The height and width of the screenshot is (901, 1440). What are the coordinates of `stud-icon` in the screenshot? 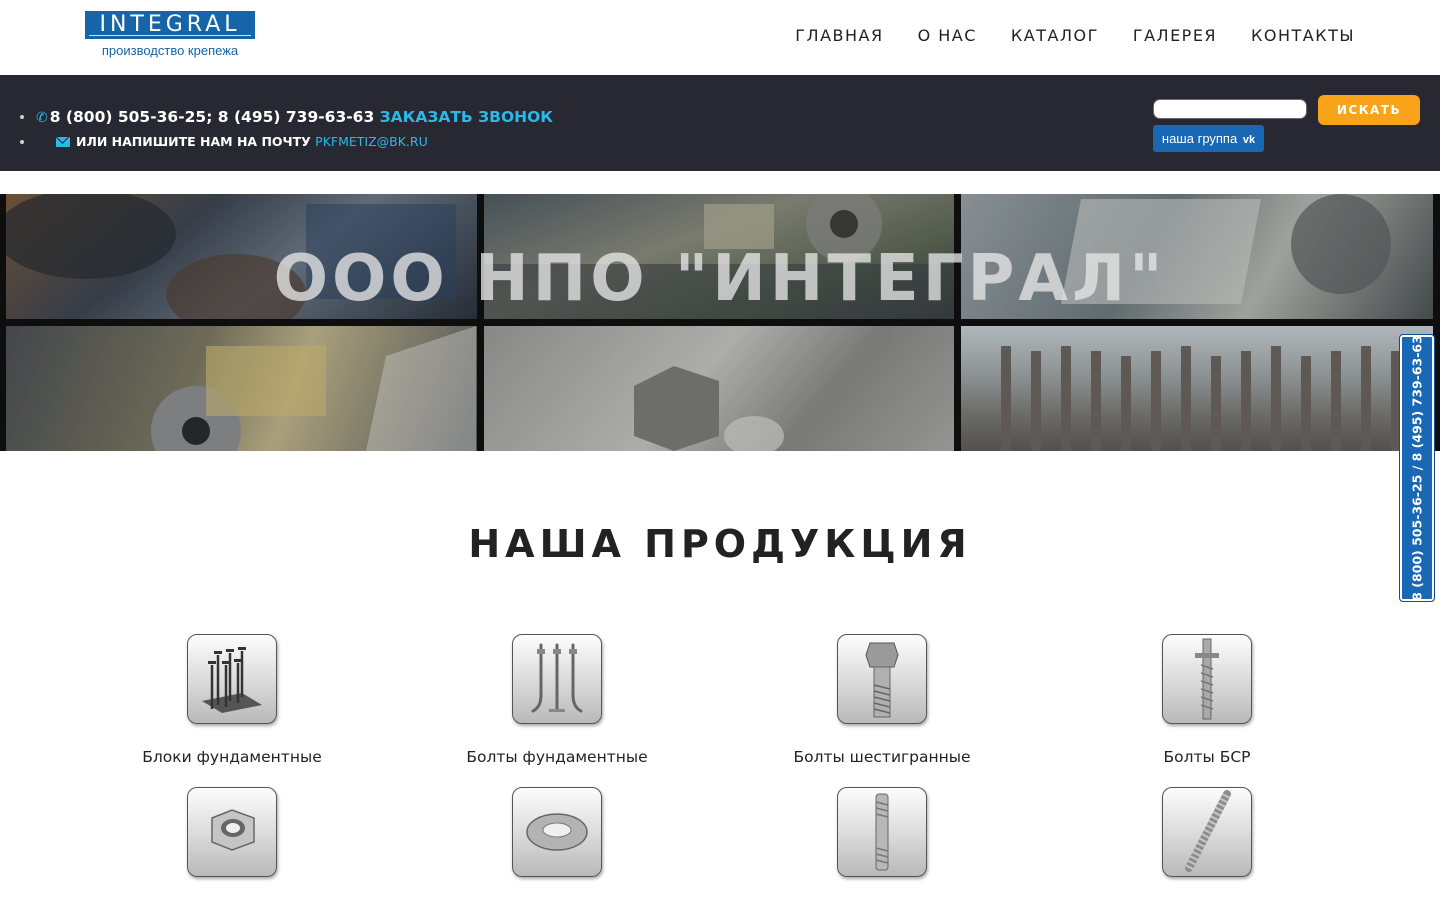 It's located at (882, 832).